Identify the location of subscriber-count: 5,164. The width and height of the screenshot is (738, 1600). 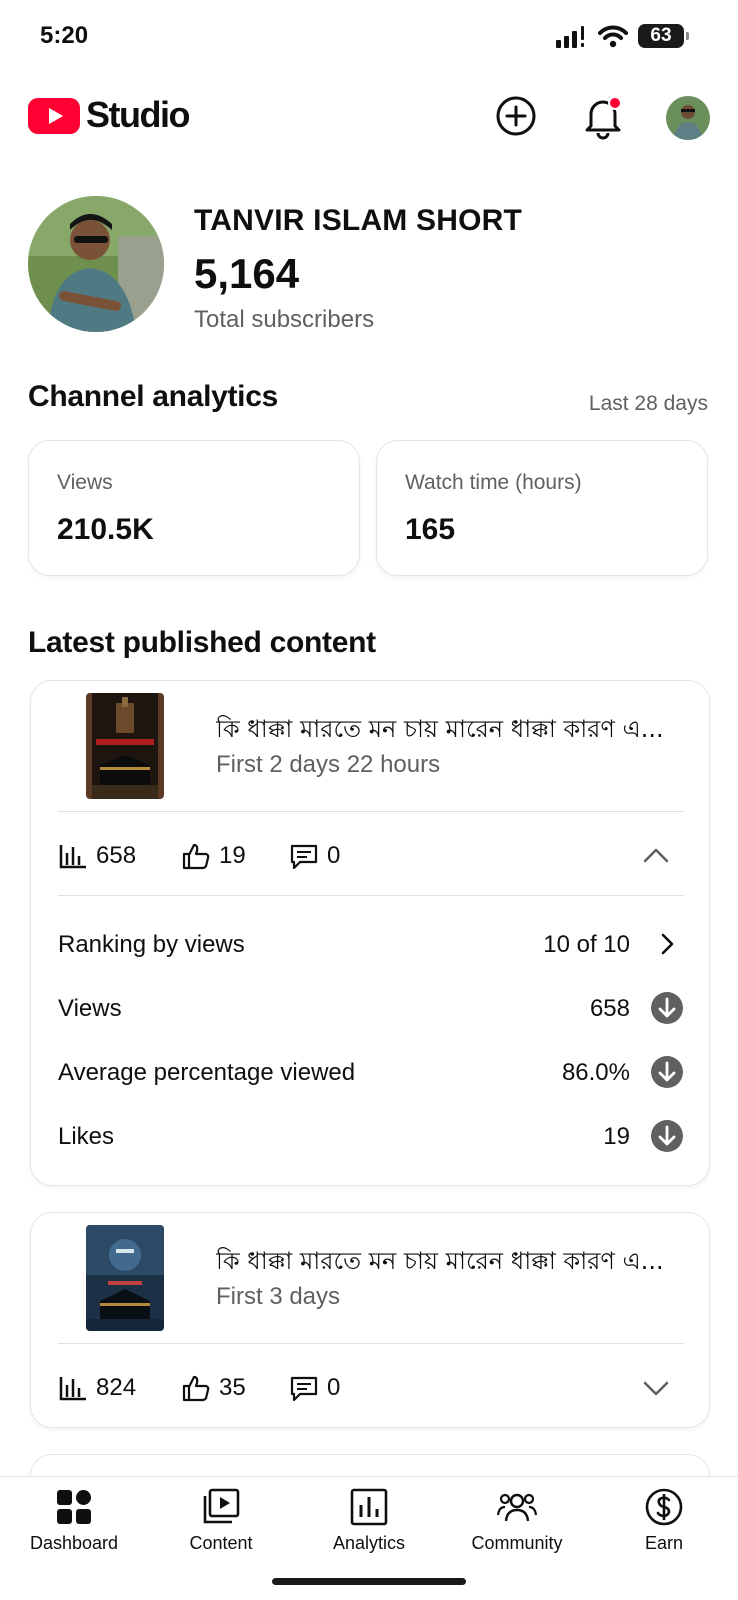
(247, 273).